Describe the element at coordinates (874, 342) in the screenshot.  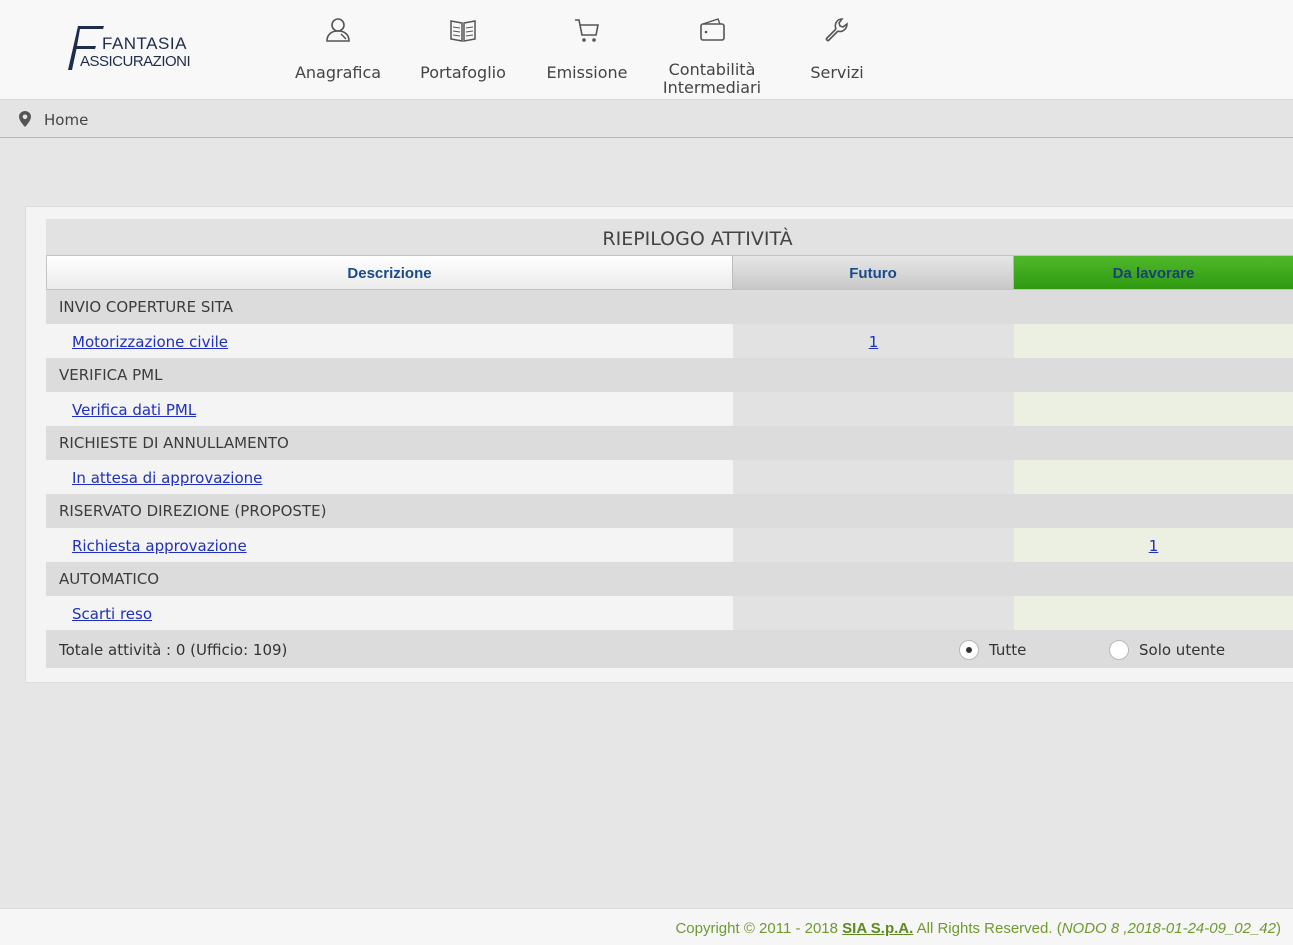
I see `futuro-count-link: 1` at that location.